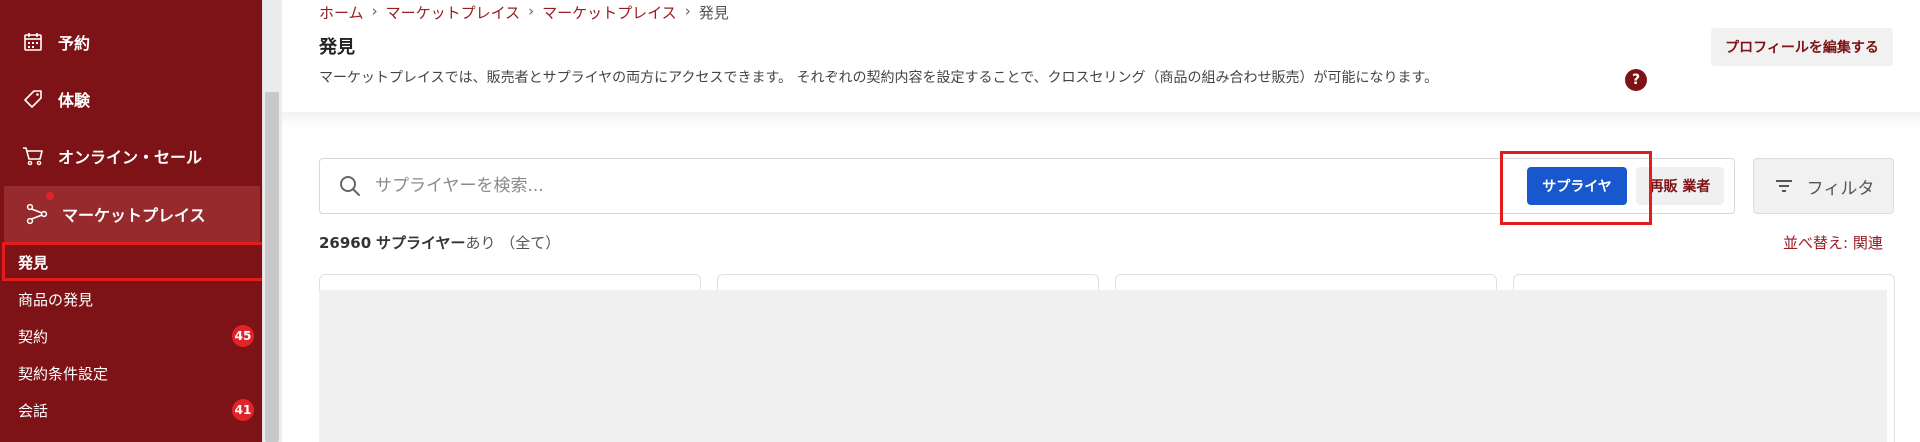  I want to click on filter-button: フィルタ, so click(1823, 186).